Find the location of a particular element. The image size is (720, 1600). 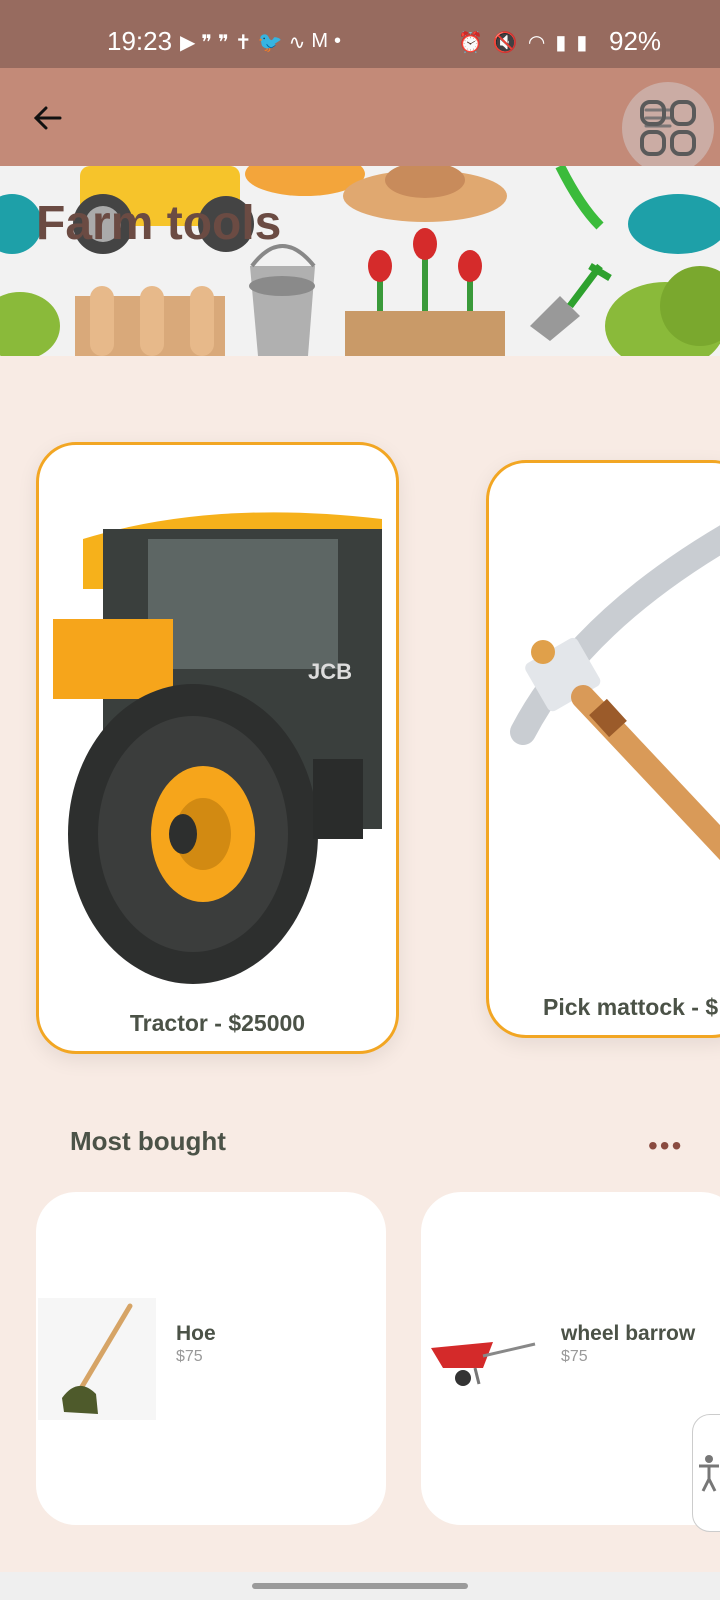

status-time: 19:23 is located at coordinates (140, 41).